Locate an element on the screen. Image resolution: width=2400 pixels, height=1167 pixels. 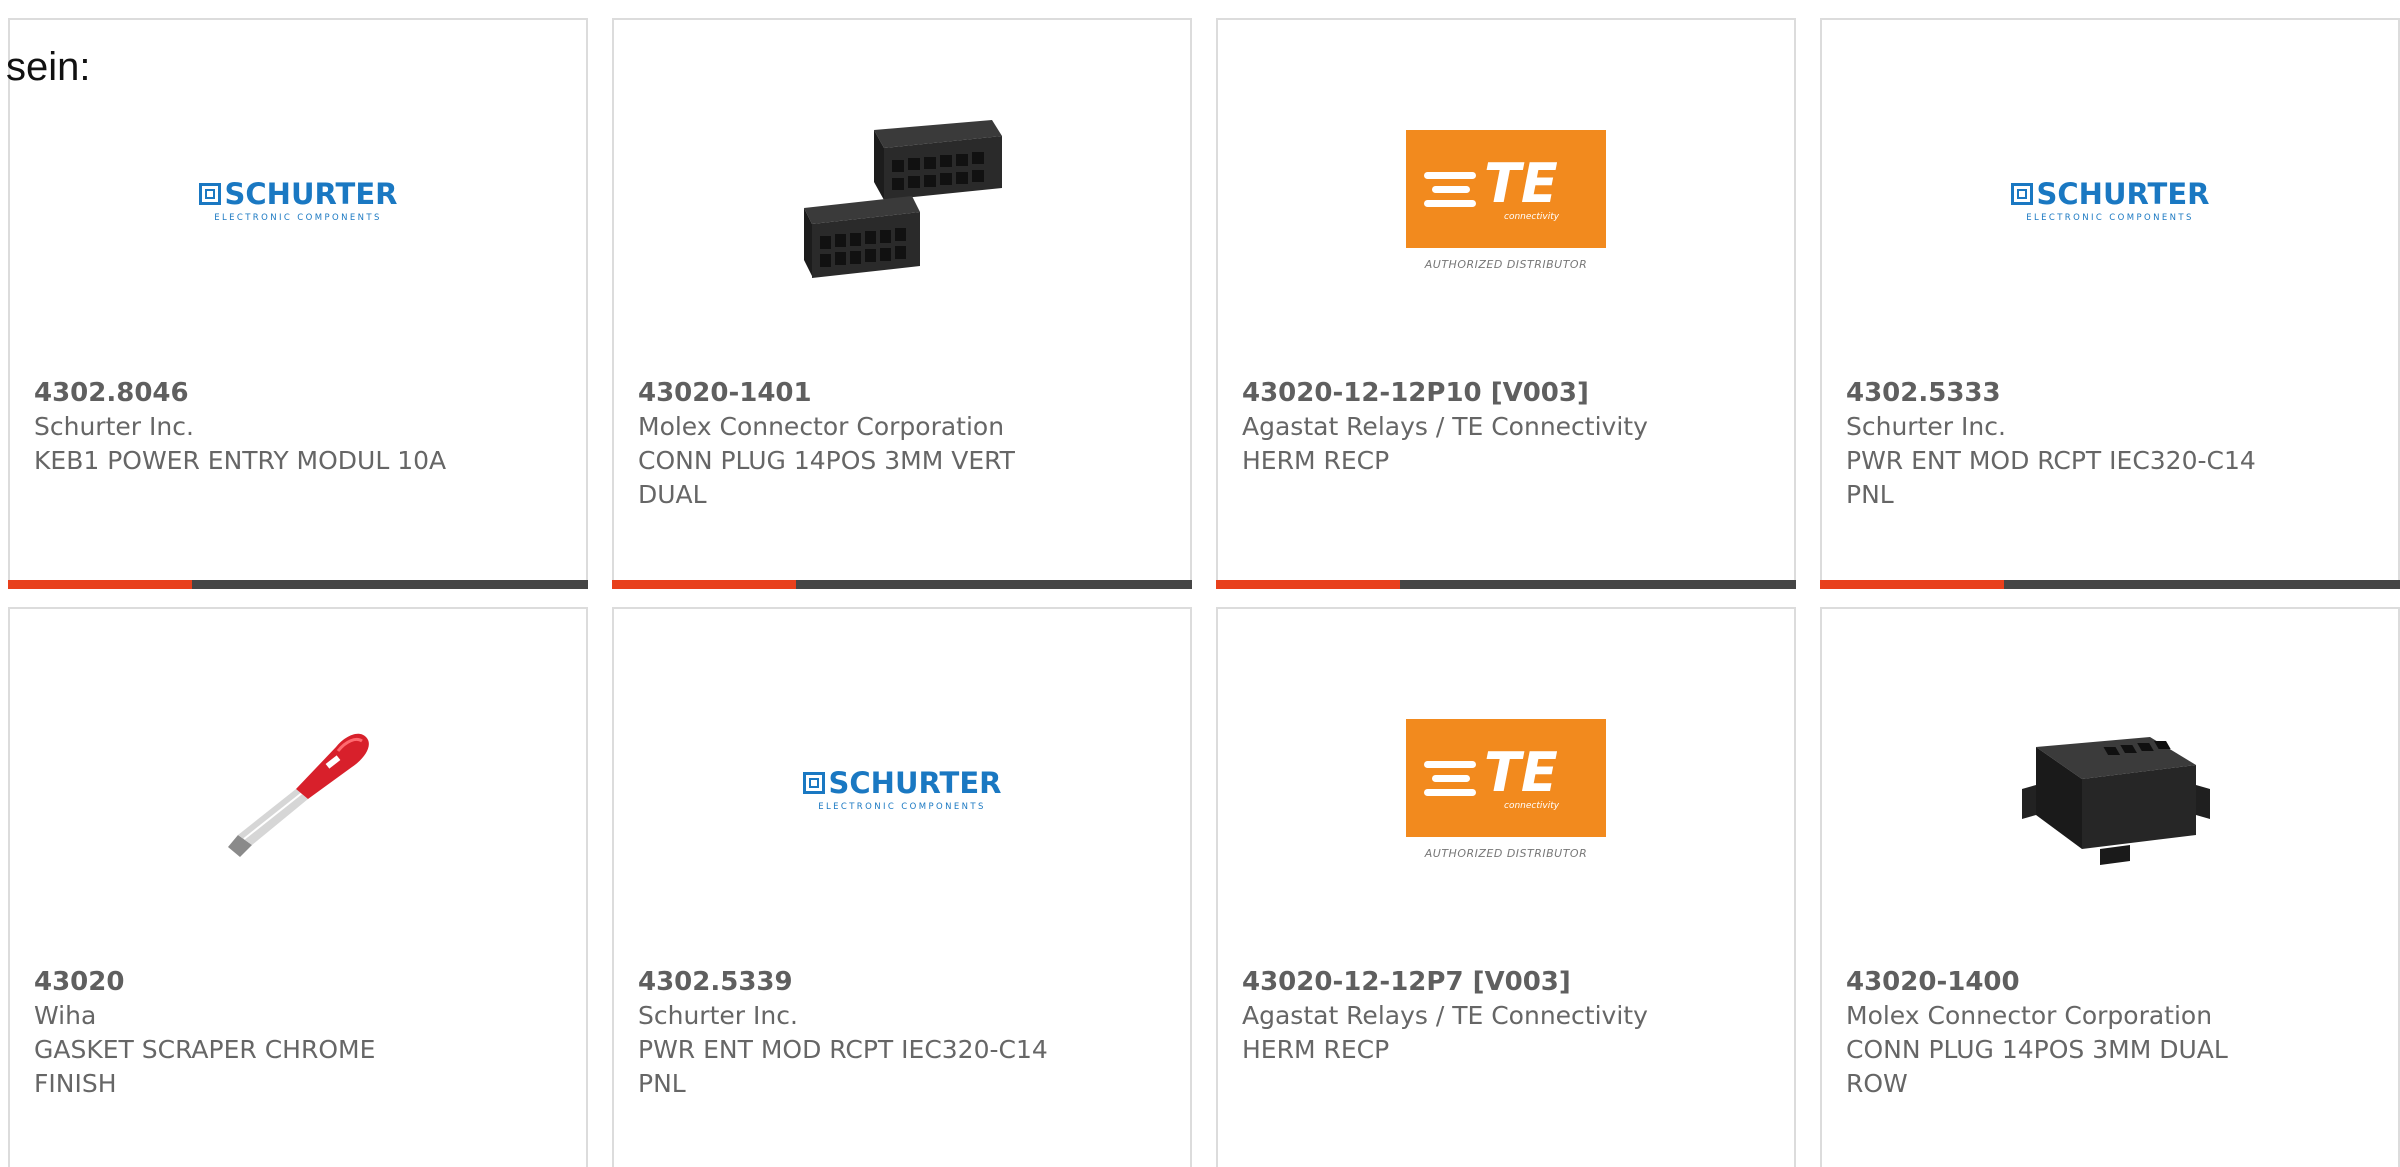
part-number: 43020-12-12P7 [V003] is located at coordinates (1462, 982).